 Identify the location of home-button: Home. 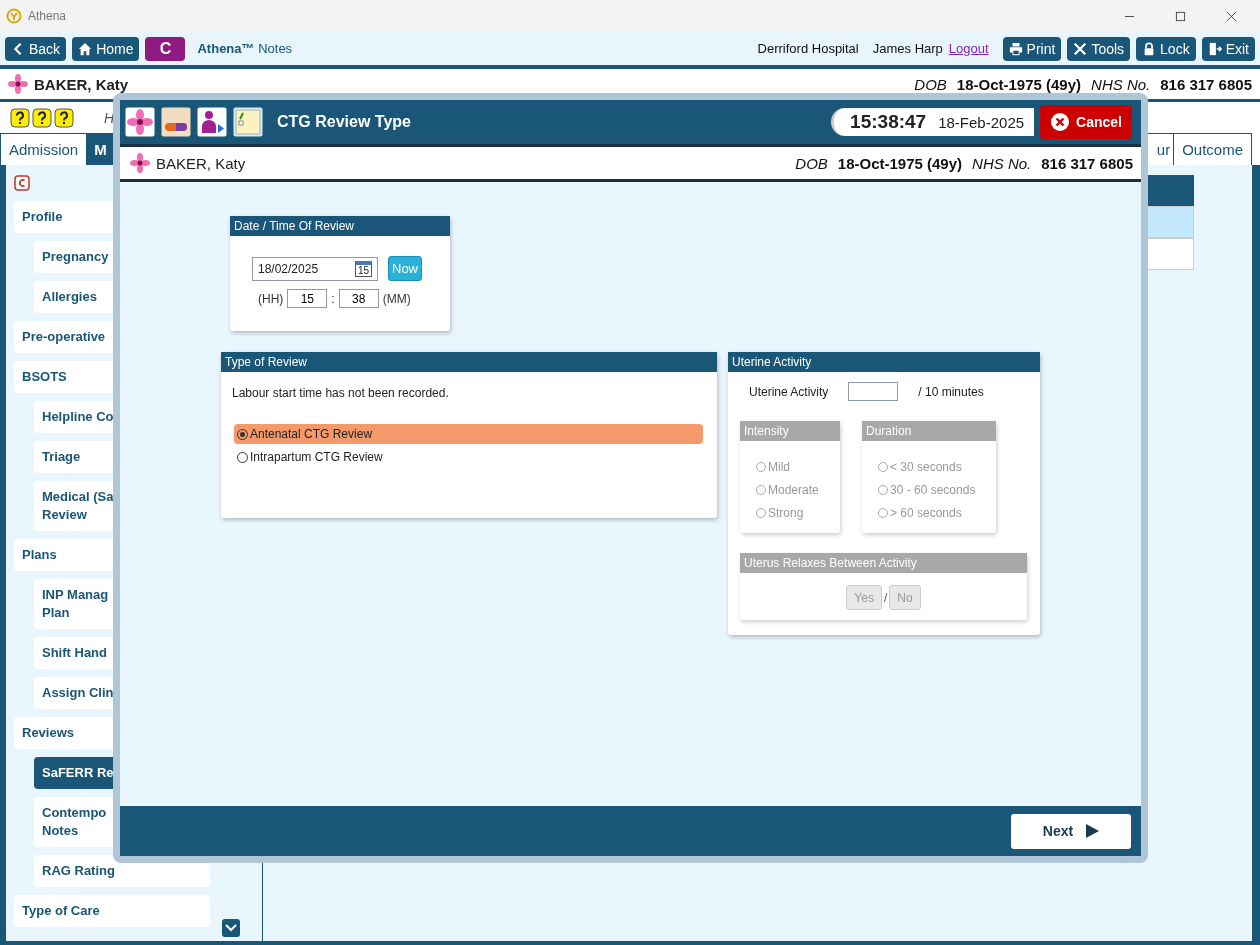
(106, 48).